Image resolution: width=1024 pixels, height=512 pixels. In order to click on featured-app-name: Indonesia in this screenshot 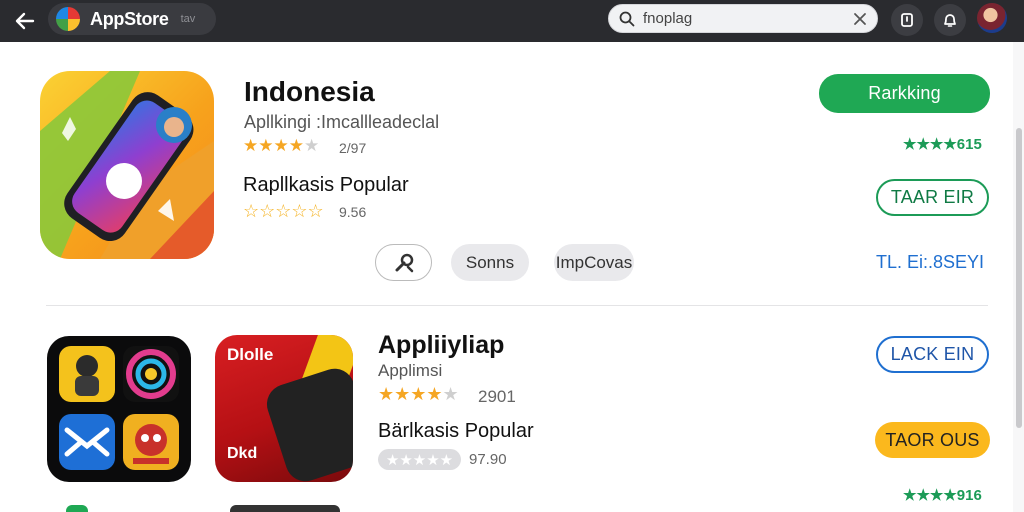, I will do `click(309, 92)`.